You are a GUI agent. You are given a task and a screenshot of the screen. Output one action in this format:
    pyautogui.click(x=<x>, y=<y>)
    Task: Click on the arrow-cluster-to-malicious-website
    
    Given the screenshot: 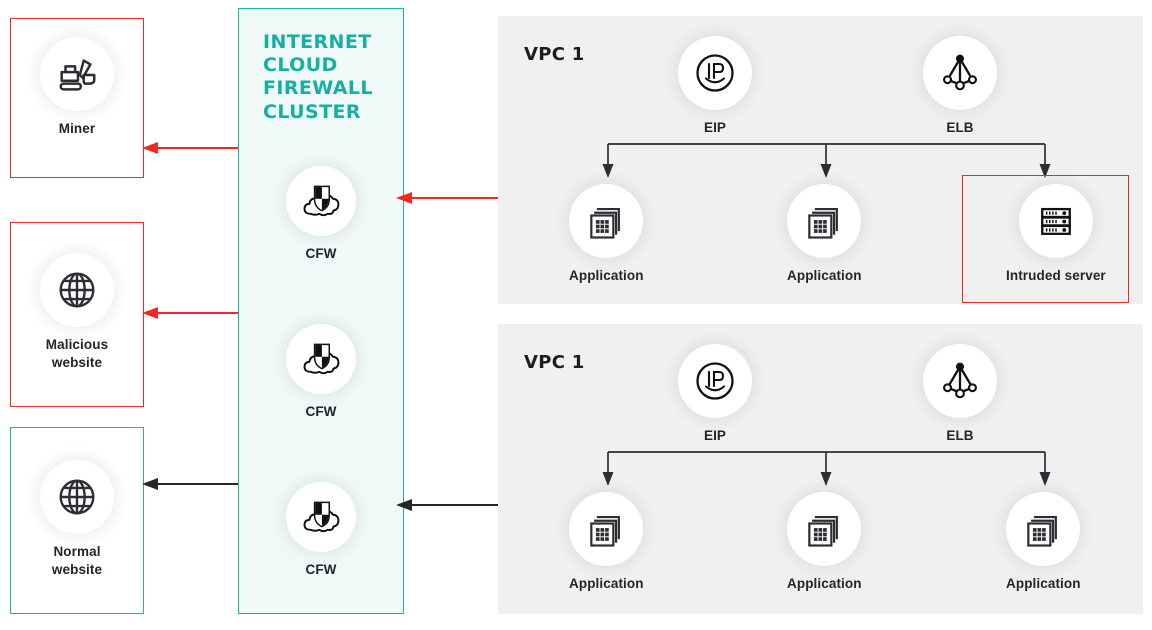 What is the action you would take?
    pyautogui.click(x=190, y=313)
    